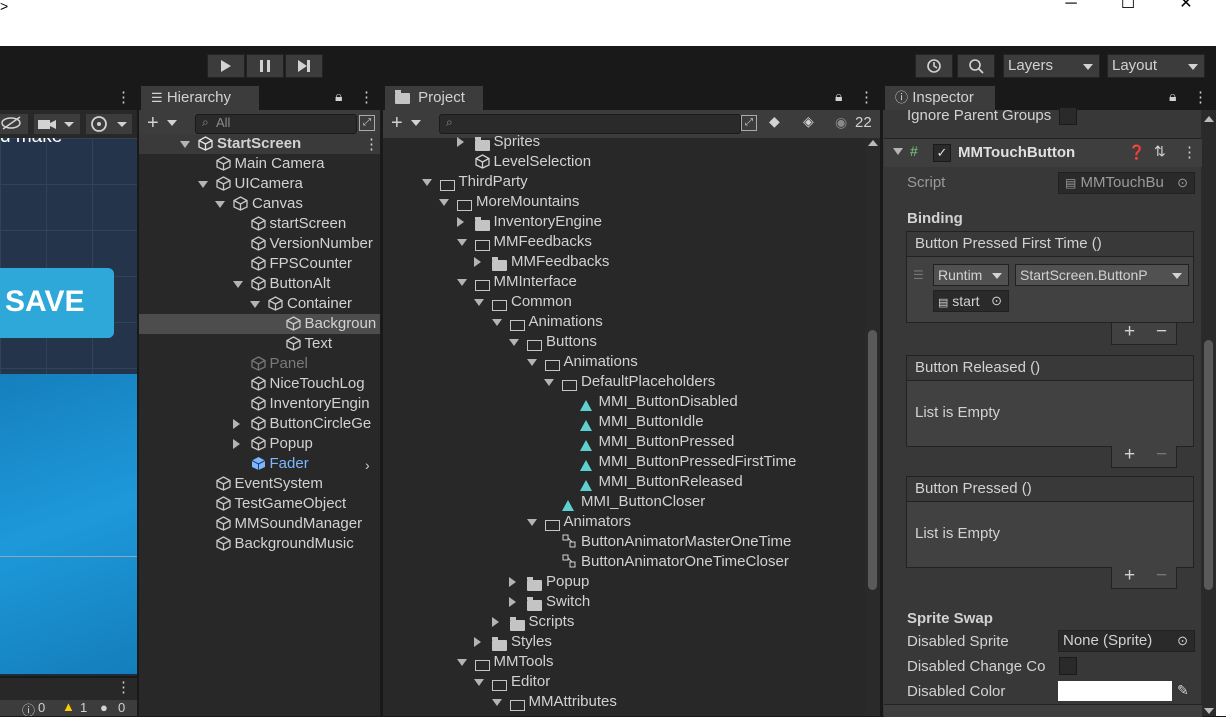  What do you see at coordinates (259, 404) in the screenshot?
I see `hierarchy-row: InventoryEngin` at bounding box center [259, 404].